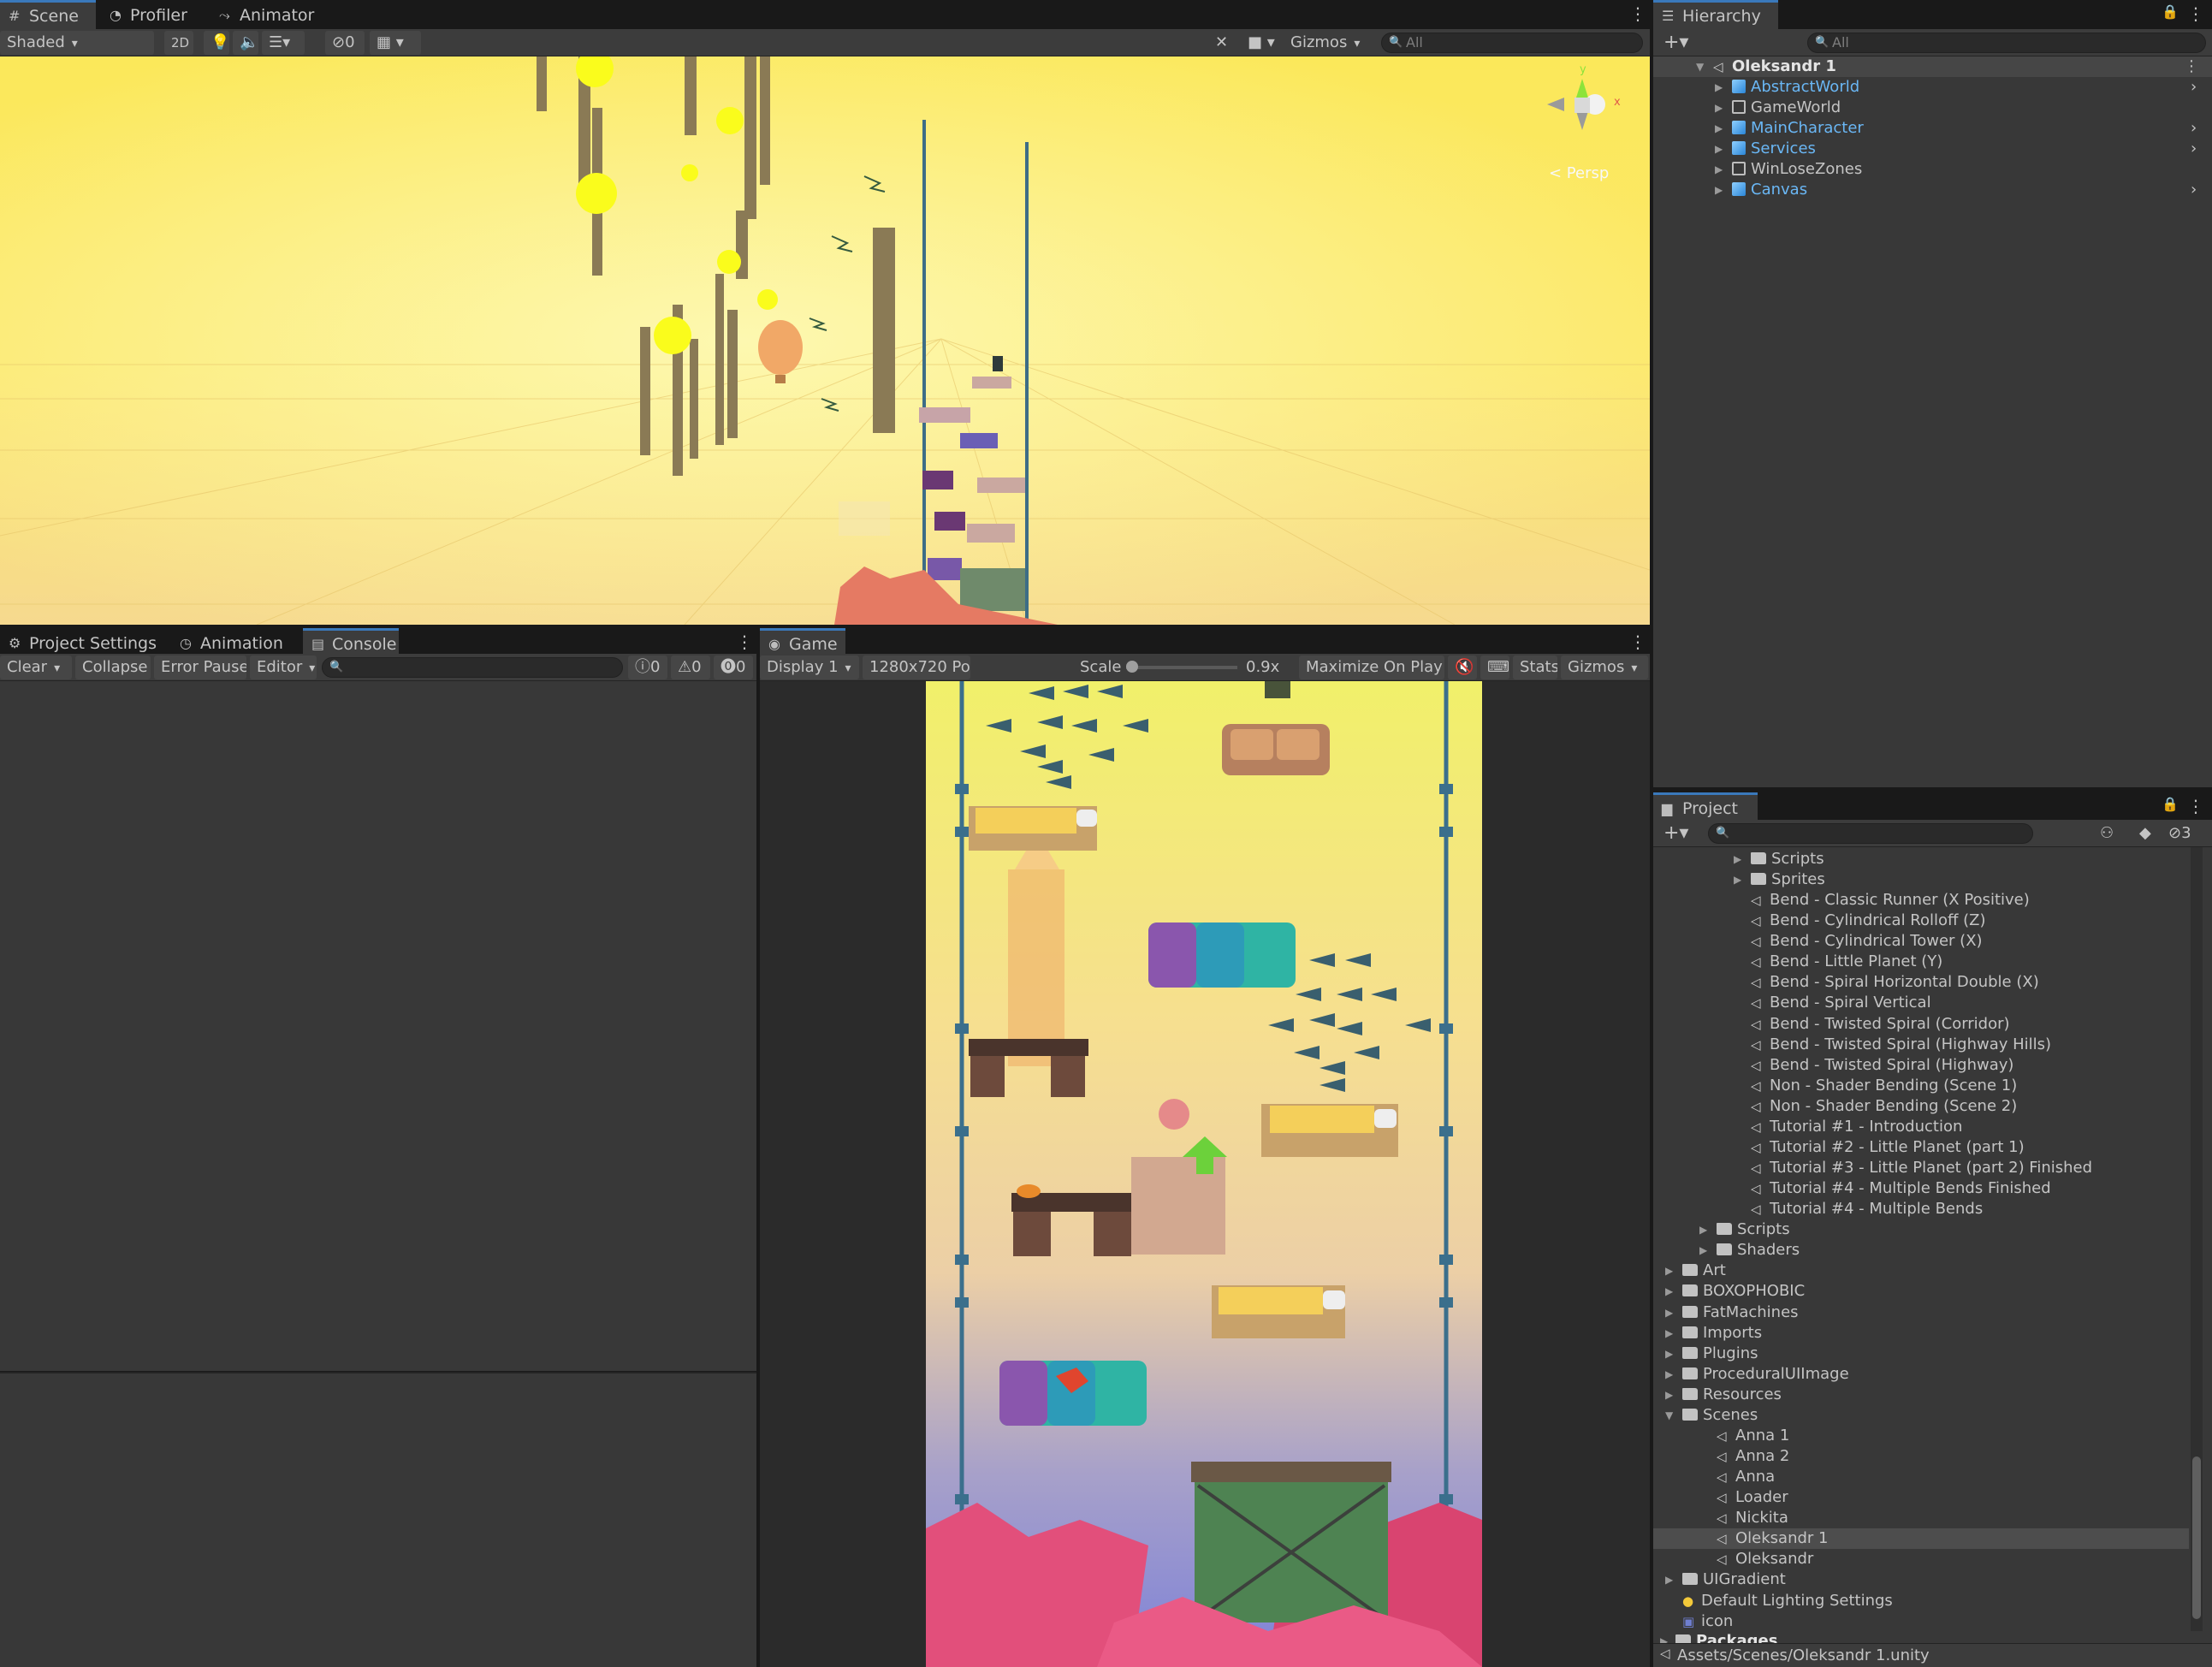  Describe the element at coordinates (1921, 1106) in the screenshot. I see `project-asset-row: ◁ Non - Shader Bending (Scene 2)` at that location.